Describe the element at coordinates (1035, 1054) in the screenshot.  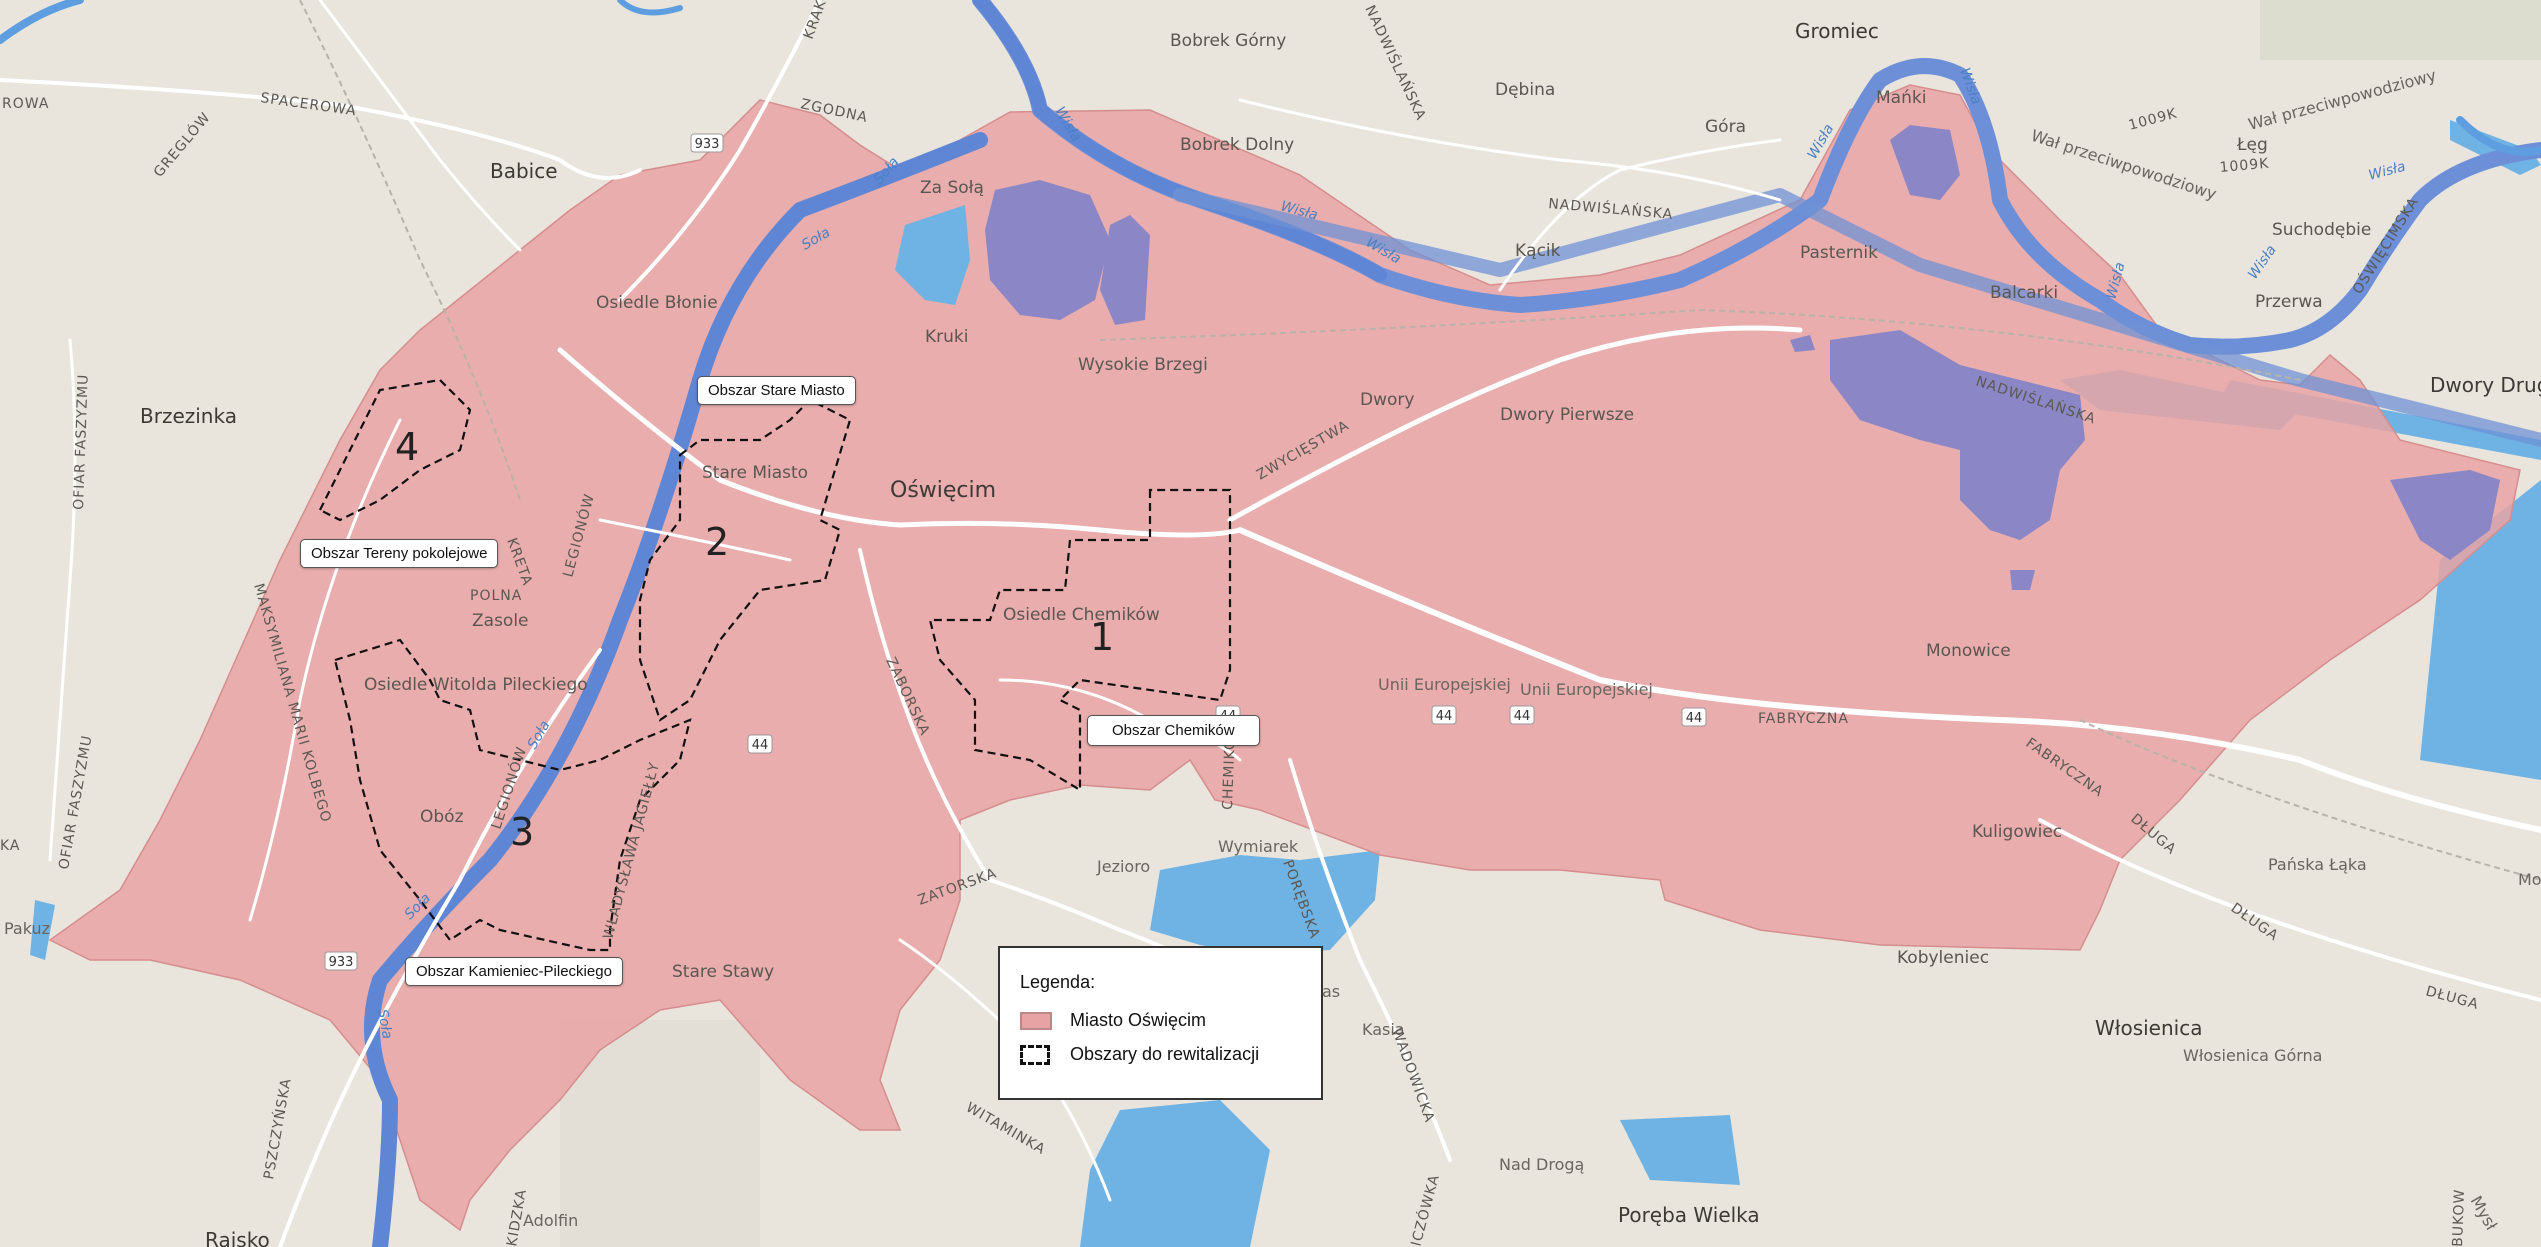
I see `legend-swatch-areas` at that location.